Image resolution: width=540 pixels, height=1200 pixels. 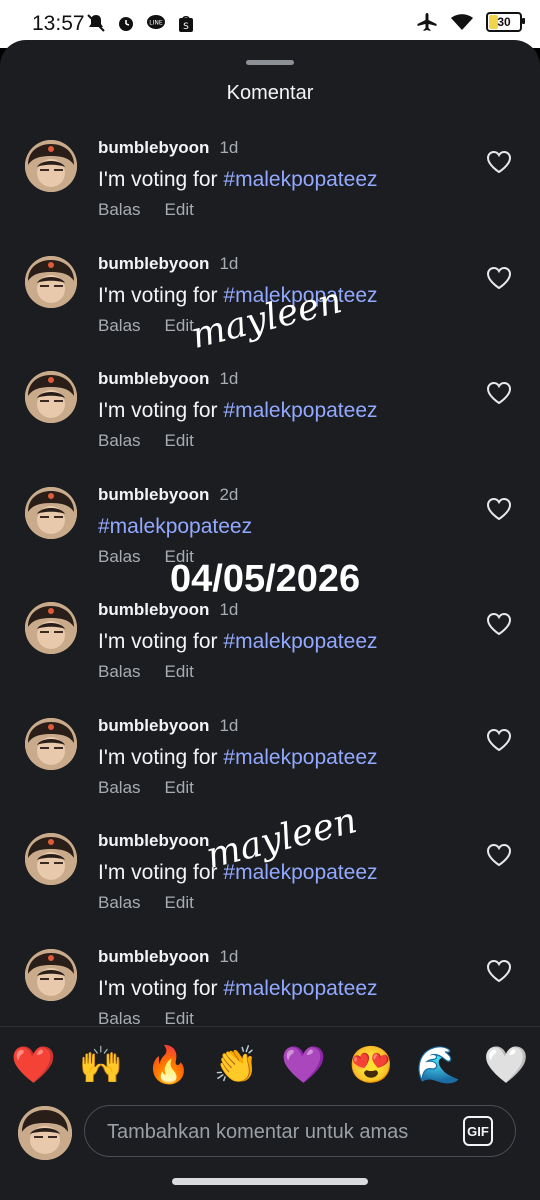 I want to click on svg-text: S, so click(x=186, y=27).